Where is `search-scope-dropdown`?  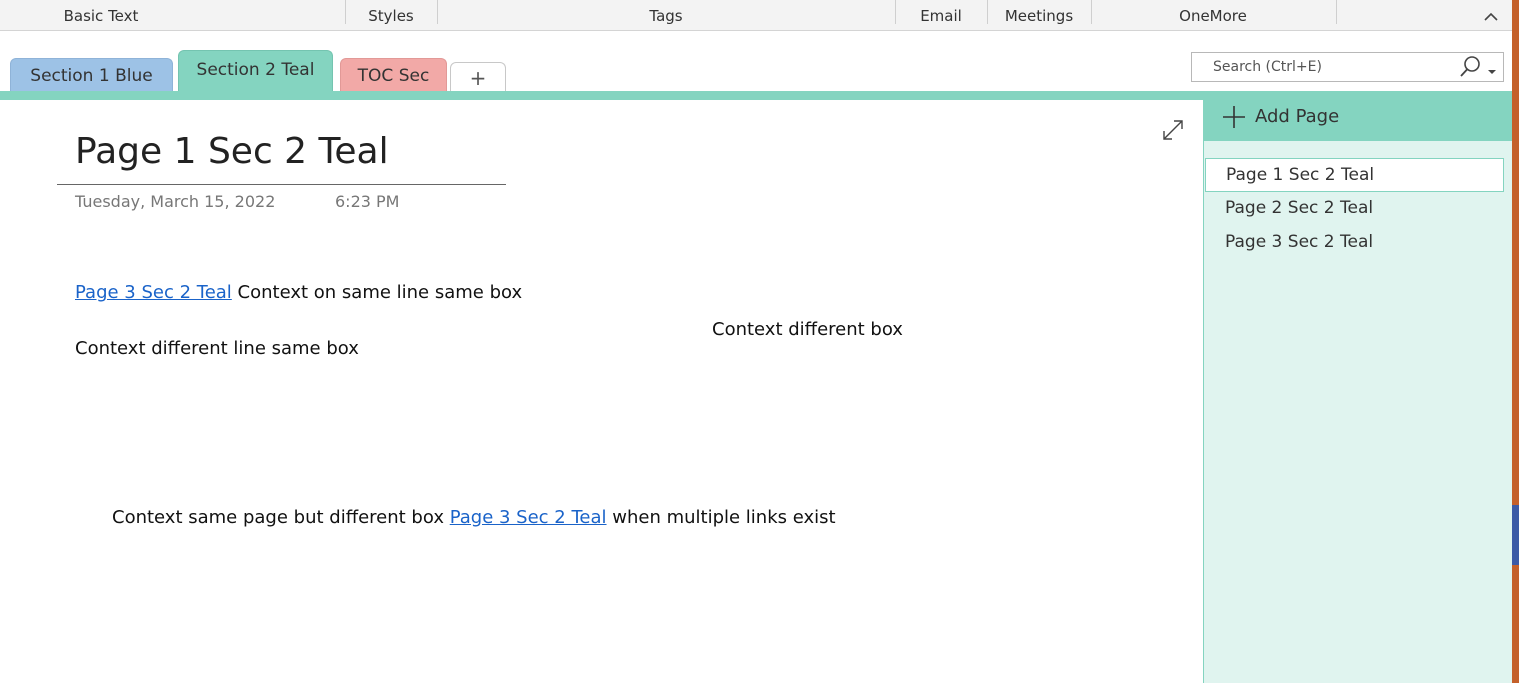
search-scope-dropdown is located at coordinates (1492, 68).